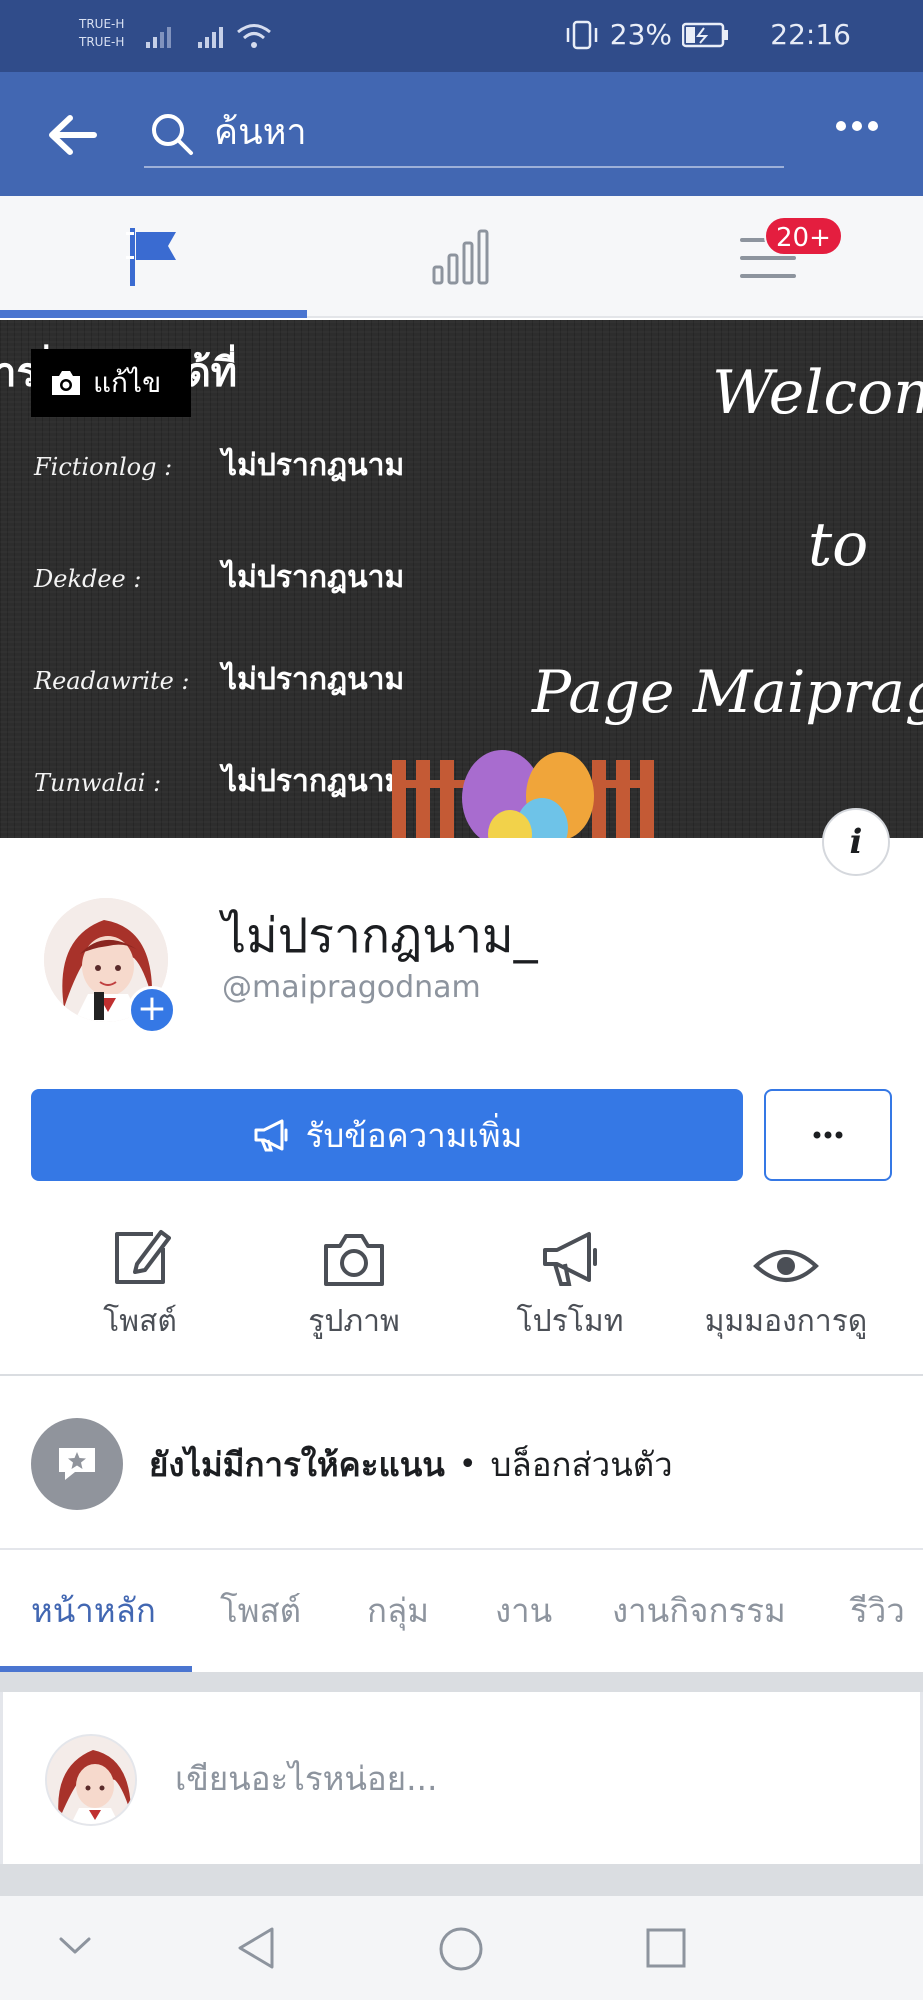 This screenshot has height=2000, width=923. What do you see at coordinates (102, 42) in the screenshot?
I see `carrier-2: TRUE-H` at bounding box center [102, 42].